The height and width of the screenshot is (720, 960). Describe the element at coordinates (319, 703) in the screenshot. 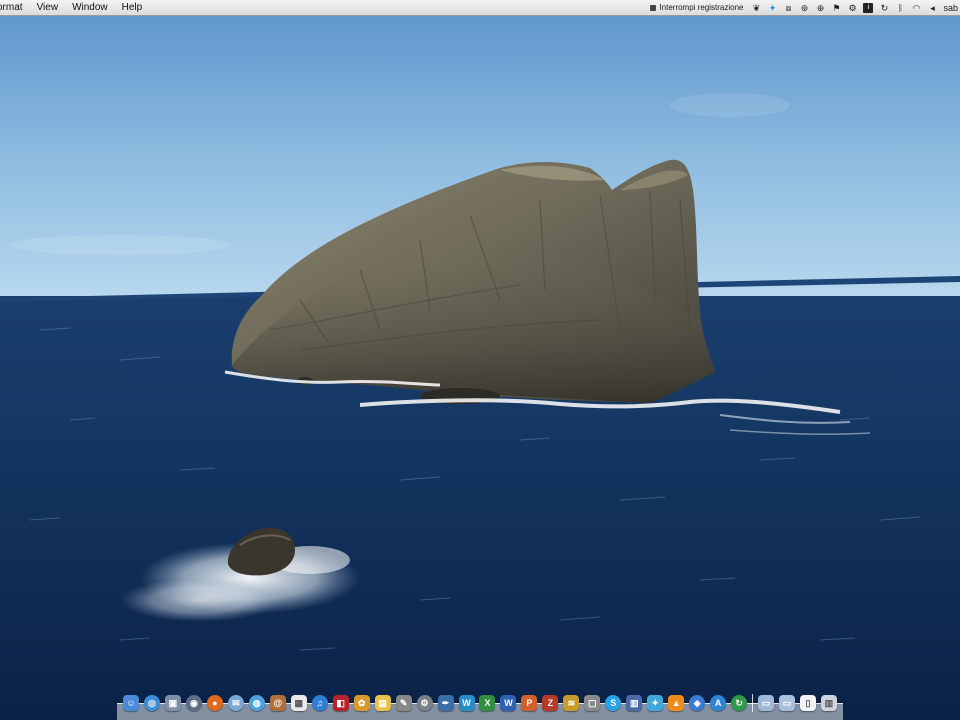

I see `itunes-icon: ♫` at that location.